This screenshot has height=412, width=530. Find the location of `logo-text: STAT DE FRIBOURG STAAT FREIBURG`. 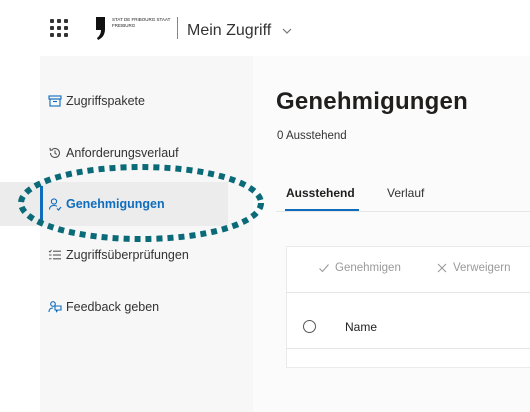

logo-text: STAT DE FRIBOURG STAAT FREIBURG is located at coordinates (141, 22).